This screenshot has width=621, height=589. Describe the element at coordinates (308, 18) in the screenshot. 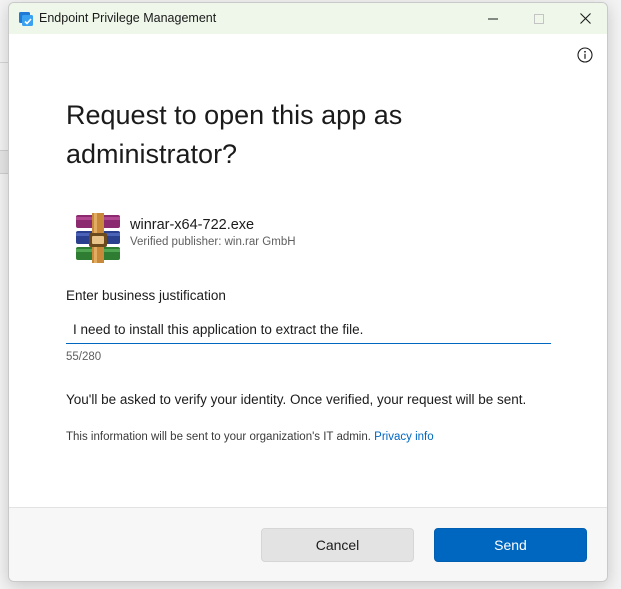

I see `title-bar: Endpoint Privilege Management` at that location.